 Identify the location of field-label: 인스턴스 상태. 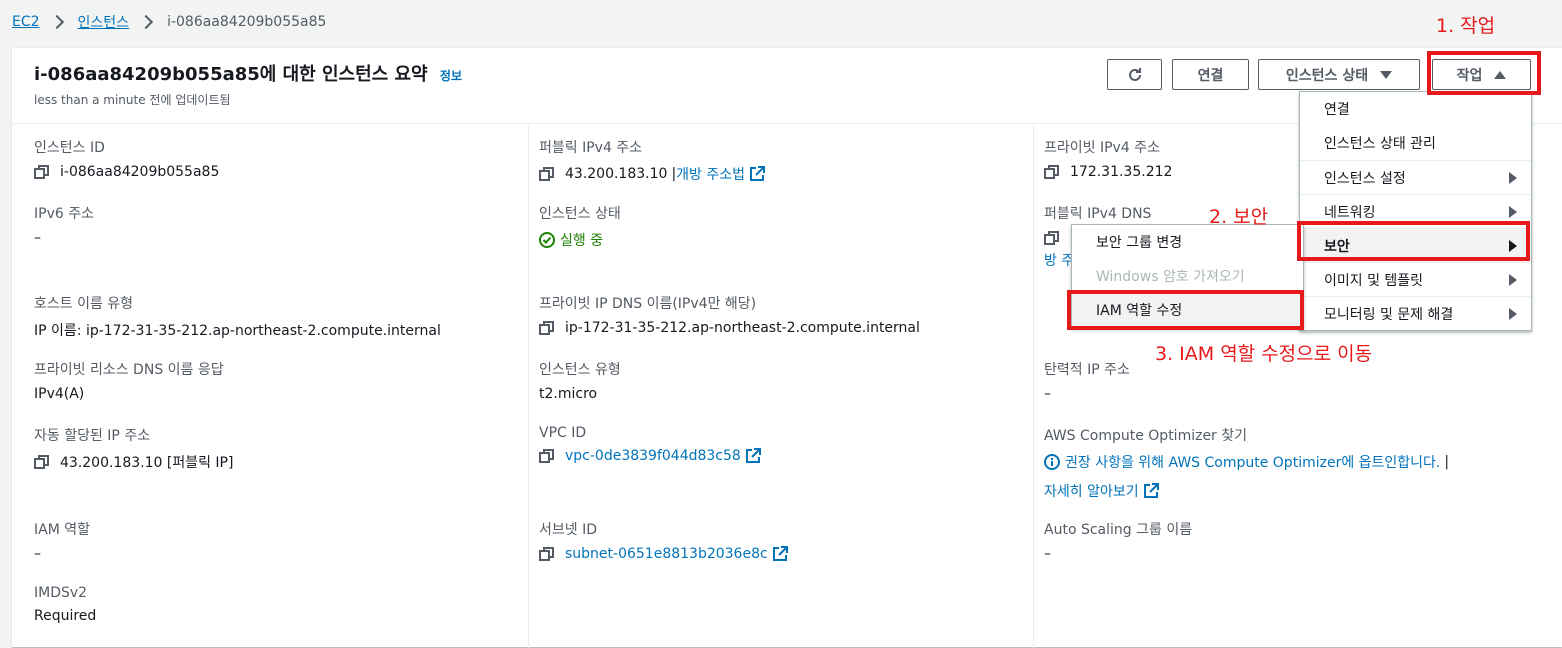
(580, 214).